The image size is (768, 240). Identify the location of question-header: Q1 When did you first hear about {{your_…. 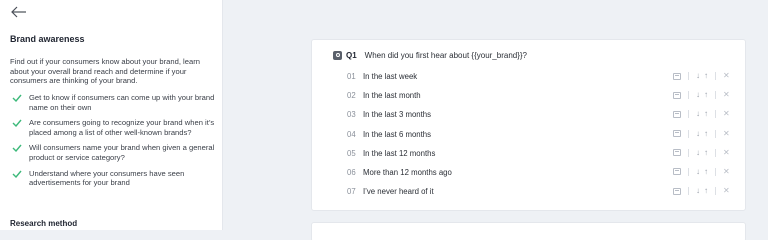
(430, 55).